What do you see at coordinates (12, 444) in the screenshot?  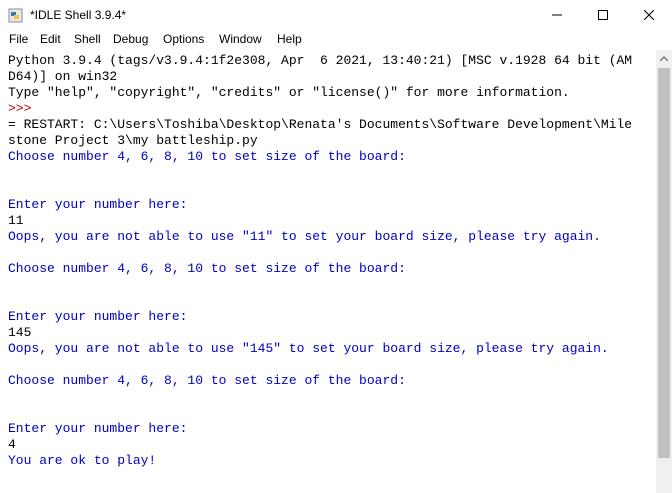 I see `shell-output-line: 4` at bounding box center [12, 444].